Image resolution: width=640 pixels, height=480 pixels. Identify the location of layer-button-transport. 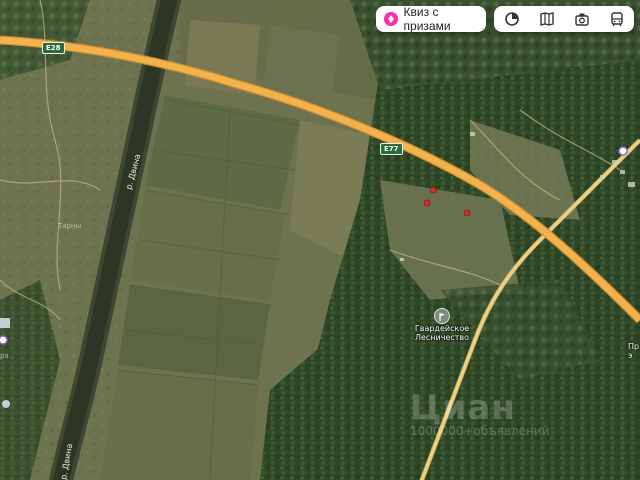
(617, 19).